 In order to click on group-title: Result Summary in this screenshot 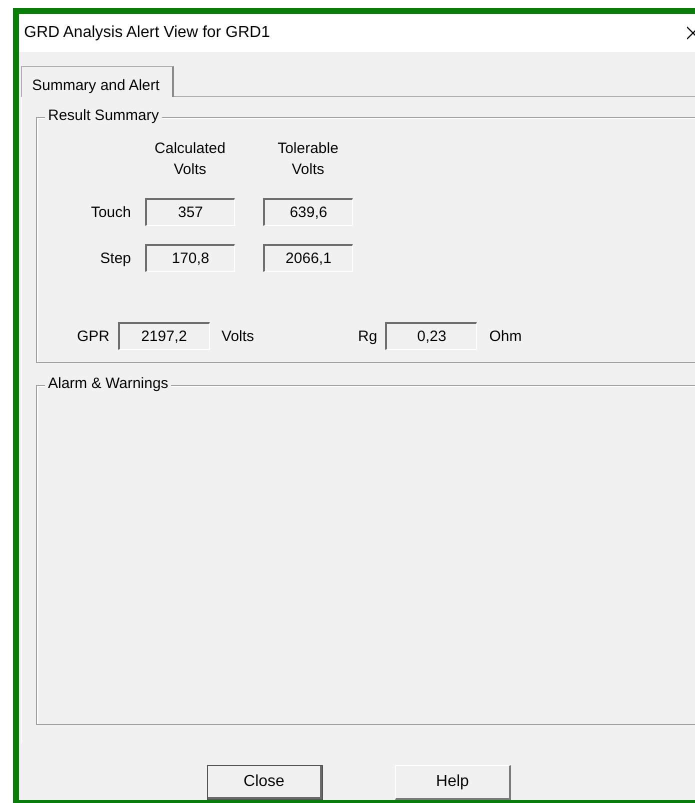, I will do `click(103, 115)`.